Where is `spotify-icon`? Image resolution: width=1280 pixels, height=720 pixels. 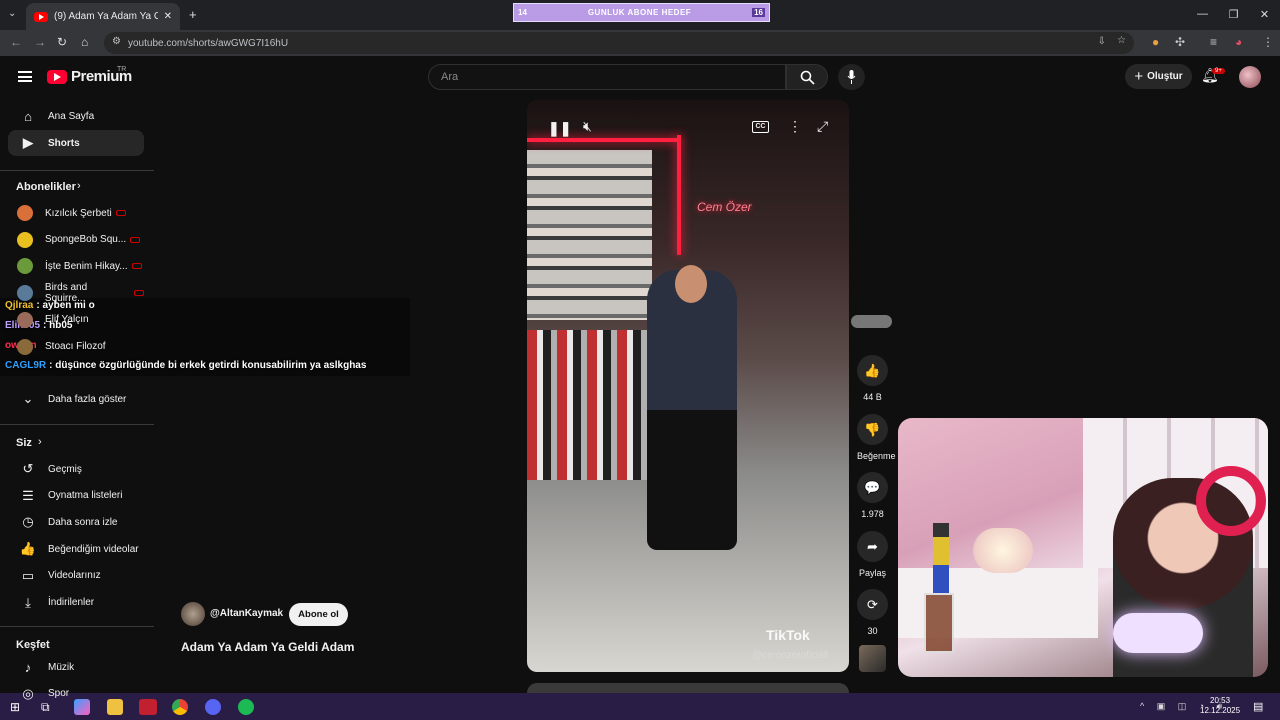 spotify-icon is located at coordinates (246, 707).